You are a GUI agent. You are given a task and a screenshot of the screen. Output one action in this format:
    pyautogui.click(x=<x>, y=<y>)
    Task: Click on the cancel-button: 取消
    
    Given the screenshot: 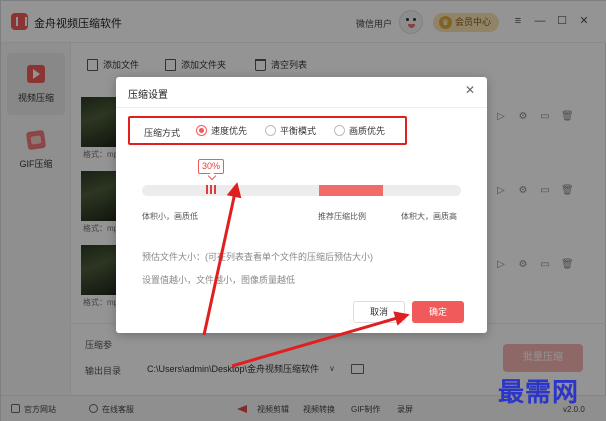 What is the action you would take?
    pyautogui.click(x=379, y=312)
    